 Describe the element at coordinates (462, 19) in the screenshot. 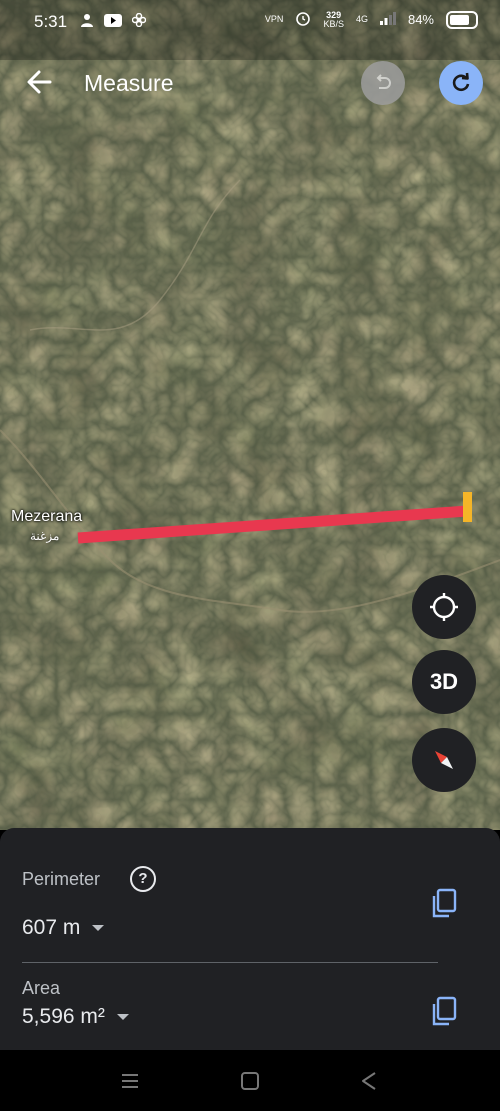

I see `battery-icon` at that location.